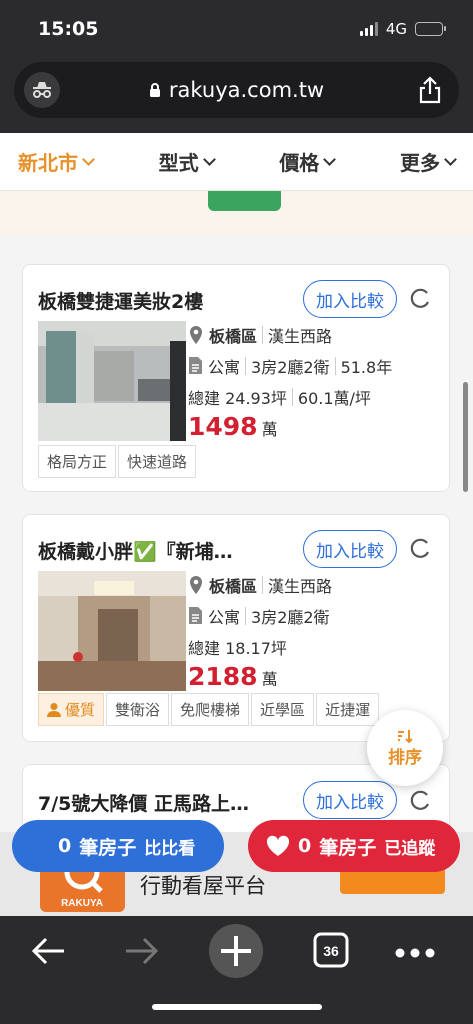 The height and width of the screenshot is (1024, 473). I want to click on tag: 近捷運, so click(348, 709).